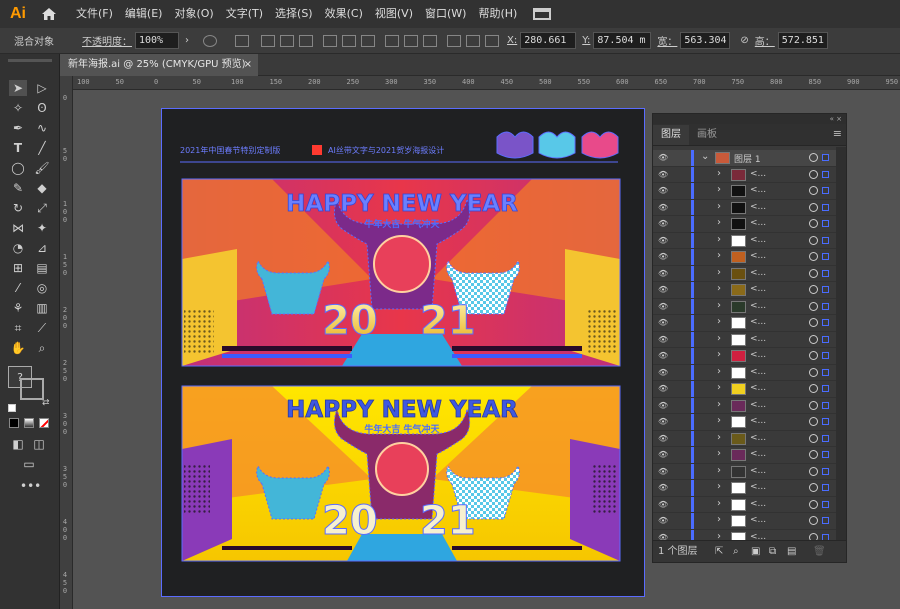  Describe the element at coordinates (349, 40) in the screenshot. I see `align-vcenter-icon` at that location.